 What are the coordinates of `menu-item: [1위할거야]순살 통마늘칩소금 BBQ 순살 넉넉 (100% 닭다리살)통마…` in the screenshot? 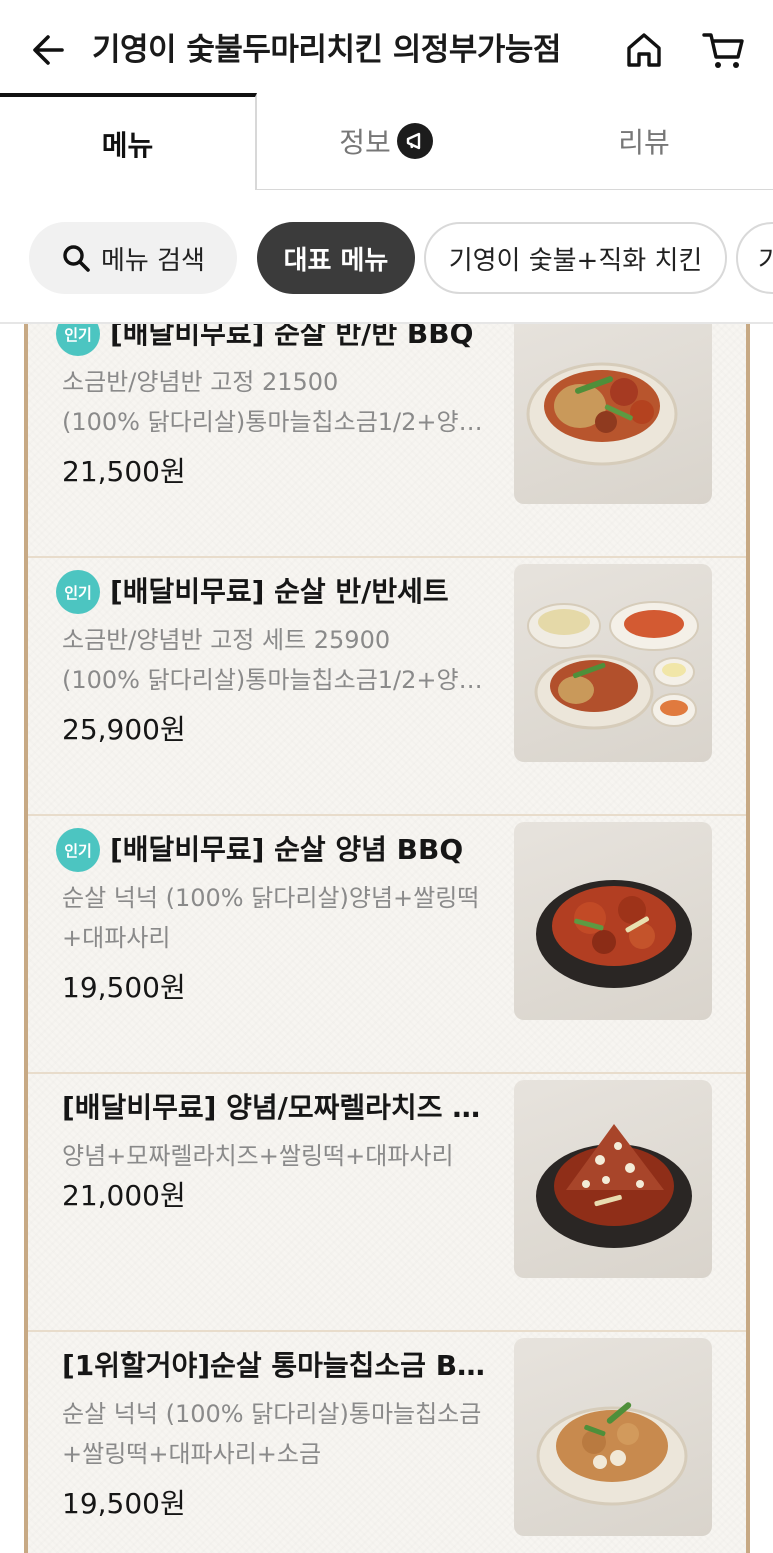 It's located at (387, 1442).